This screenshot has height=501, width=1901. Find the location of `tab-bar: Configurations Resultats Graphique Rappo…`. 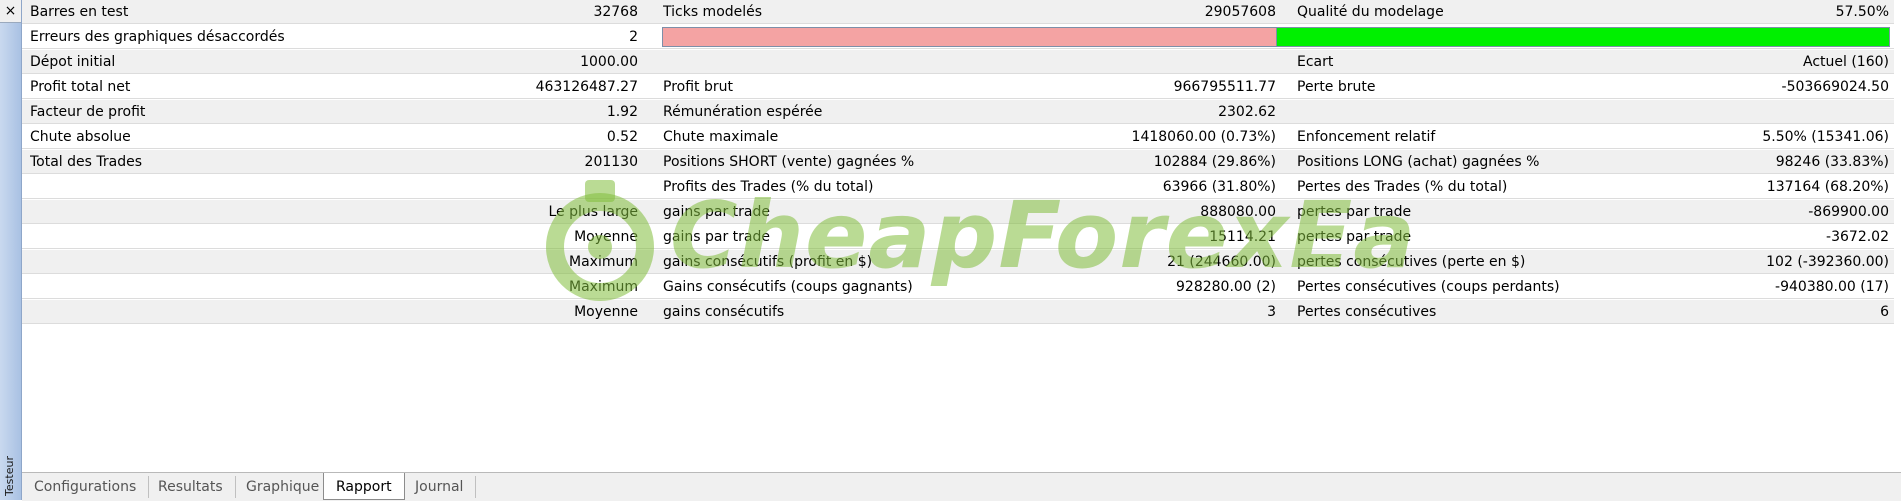

tab-bar: Configurations Resultats Graphique Rappo… is located at coordinates (961, 486).